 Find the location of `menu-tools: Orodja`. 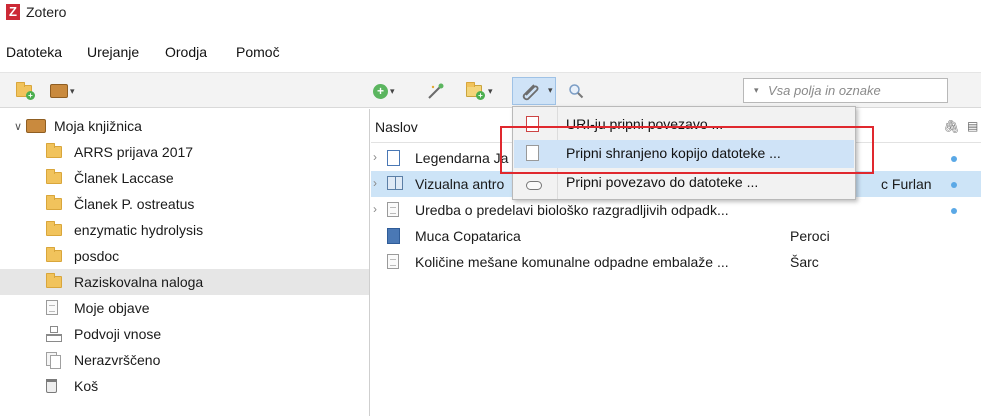

menu-tools: Orodja is located at coordinates (186, 52).